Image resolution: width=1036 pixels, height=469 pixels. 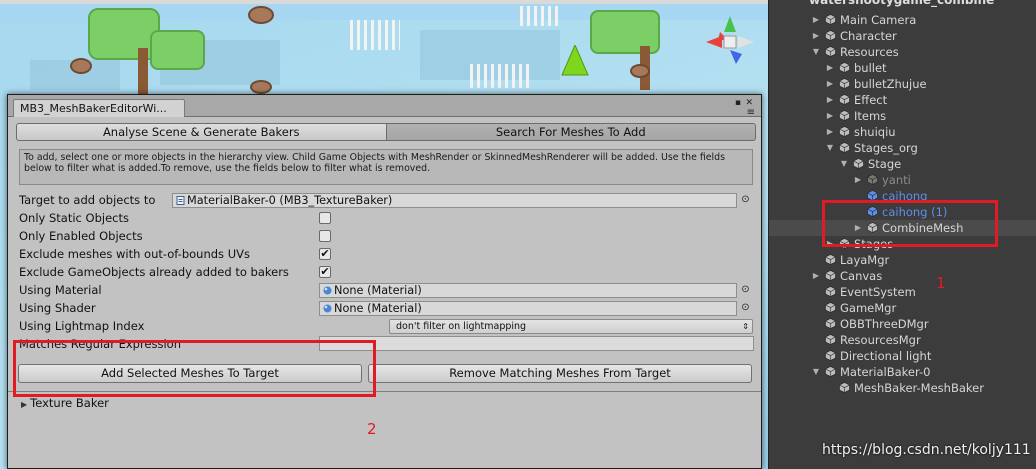 What do you see at coordinates (571, 132) in the screenshot?
I see `tab-search-meshes: Search For Meshes To Add` at bounding box center [571, 132].